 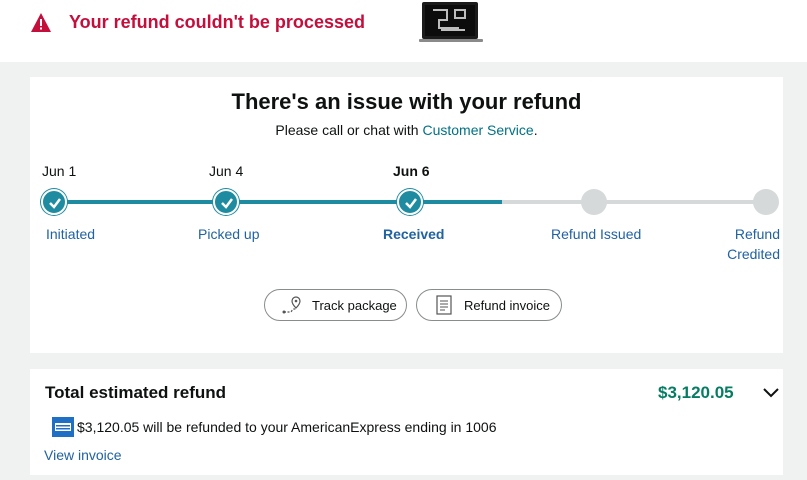 I want to click on step-dot-picked-up, so click(x=226, y=202).